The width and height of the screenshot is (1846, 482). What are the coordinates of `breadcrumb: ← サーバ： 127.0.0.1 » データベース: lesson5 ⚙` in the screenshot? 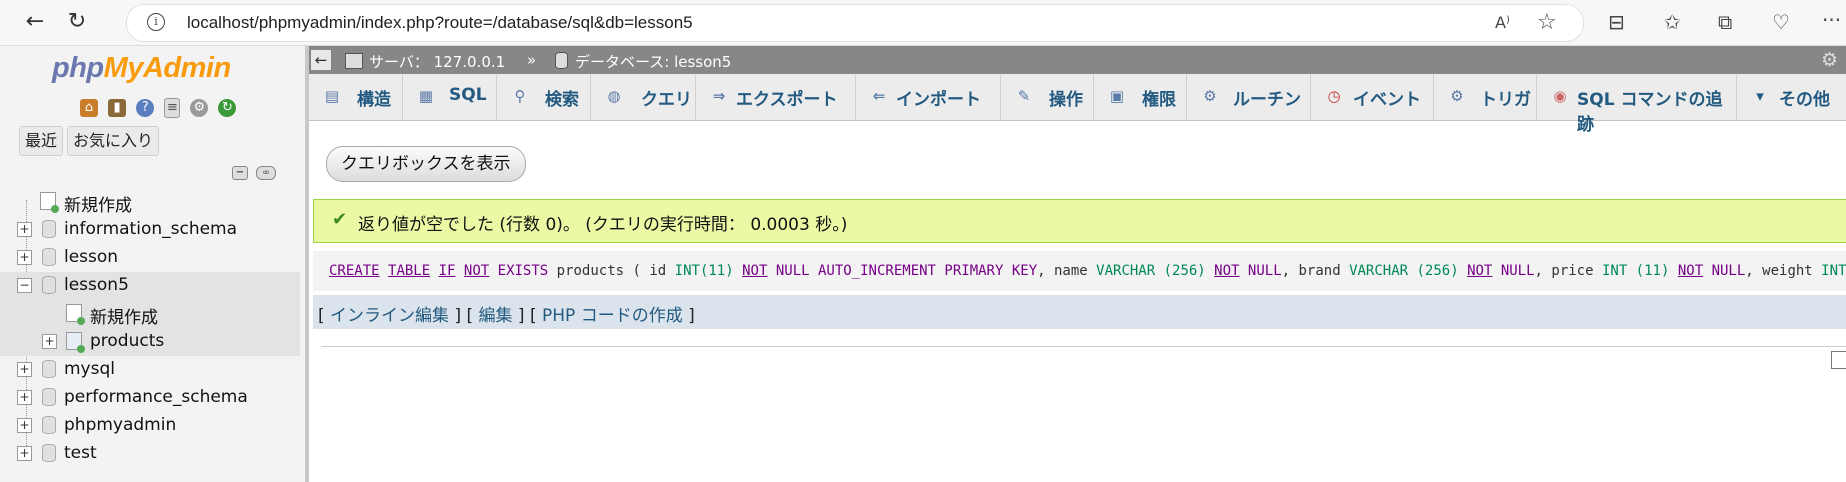 It's located at (1077, 60).